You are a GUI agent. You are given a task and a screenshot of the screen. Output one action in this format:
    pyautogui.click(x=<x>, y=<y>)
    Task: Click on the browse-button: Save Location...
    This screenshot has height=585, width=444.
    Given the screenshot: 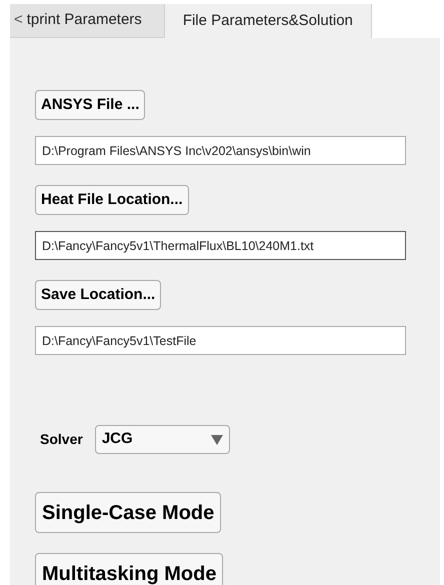 What is the action you would take?
    pyautogui.click(x=98, y=295)
    